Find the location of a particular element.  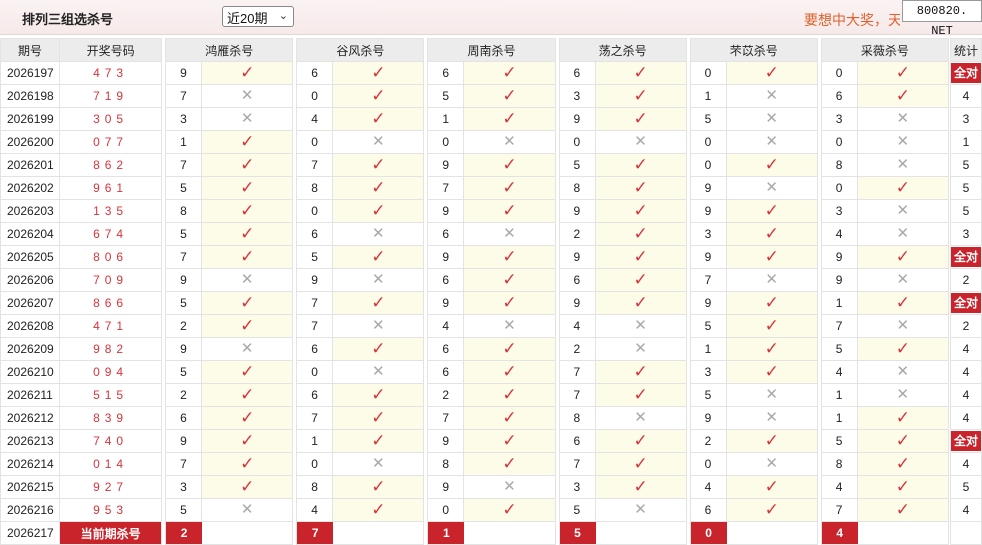

current-kill-cell: 5 is located at coordinates (622, 533).